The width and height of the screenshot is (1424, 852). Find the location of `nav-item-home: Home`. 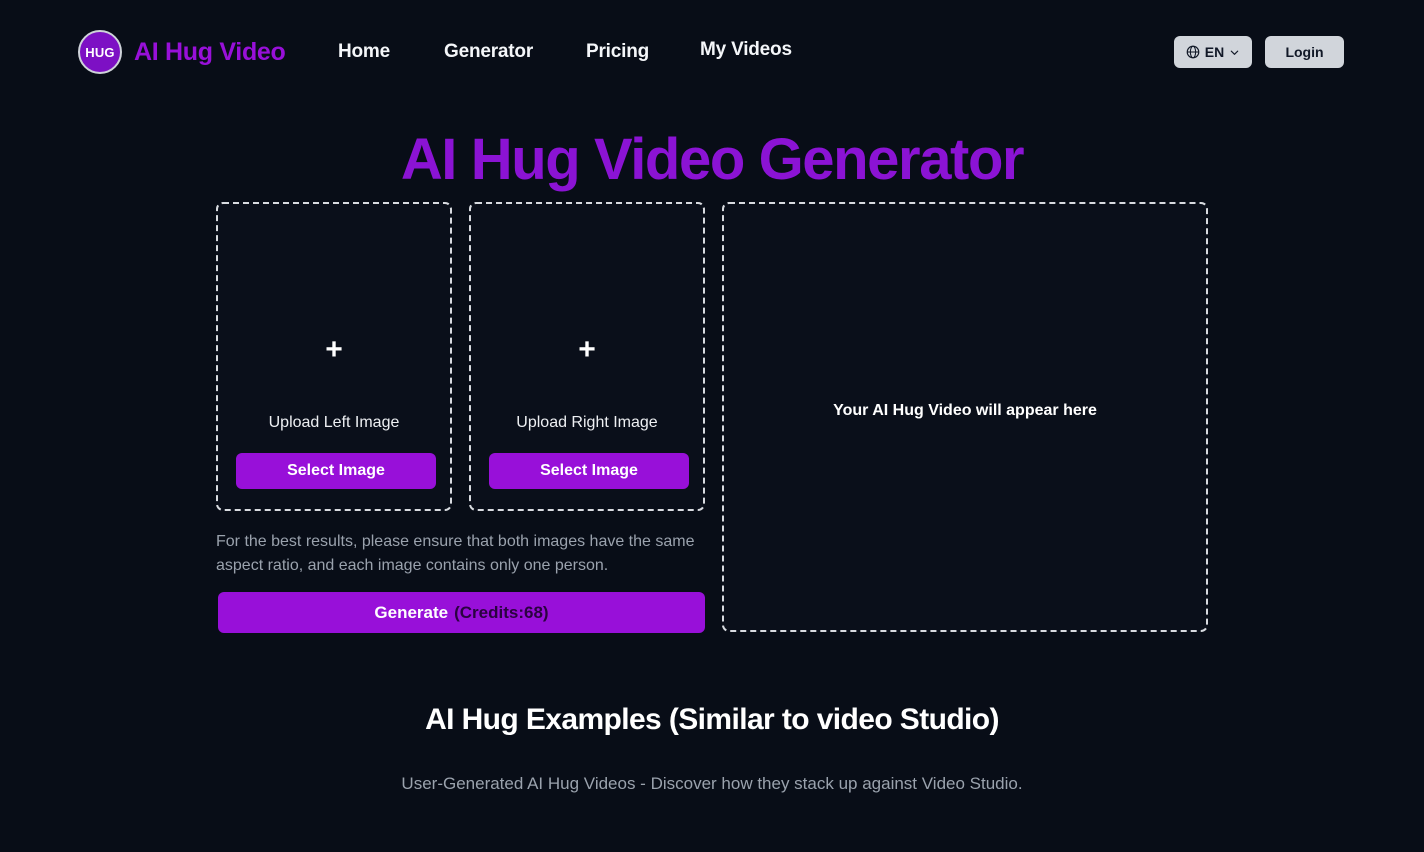

nav-item-home: Home is located at coordinates (364, 52).